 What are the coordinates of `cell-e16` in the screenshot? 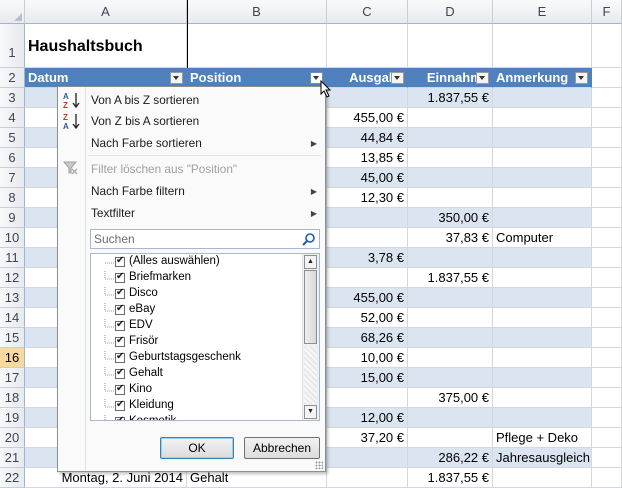 It's located at (542, 358).